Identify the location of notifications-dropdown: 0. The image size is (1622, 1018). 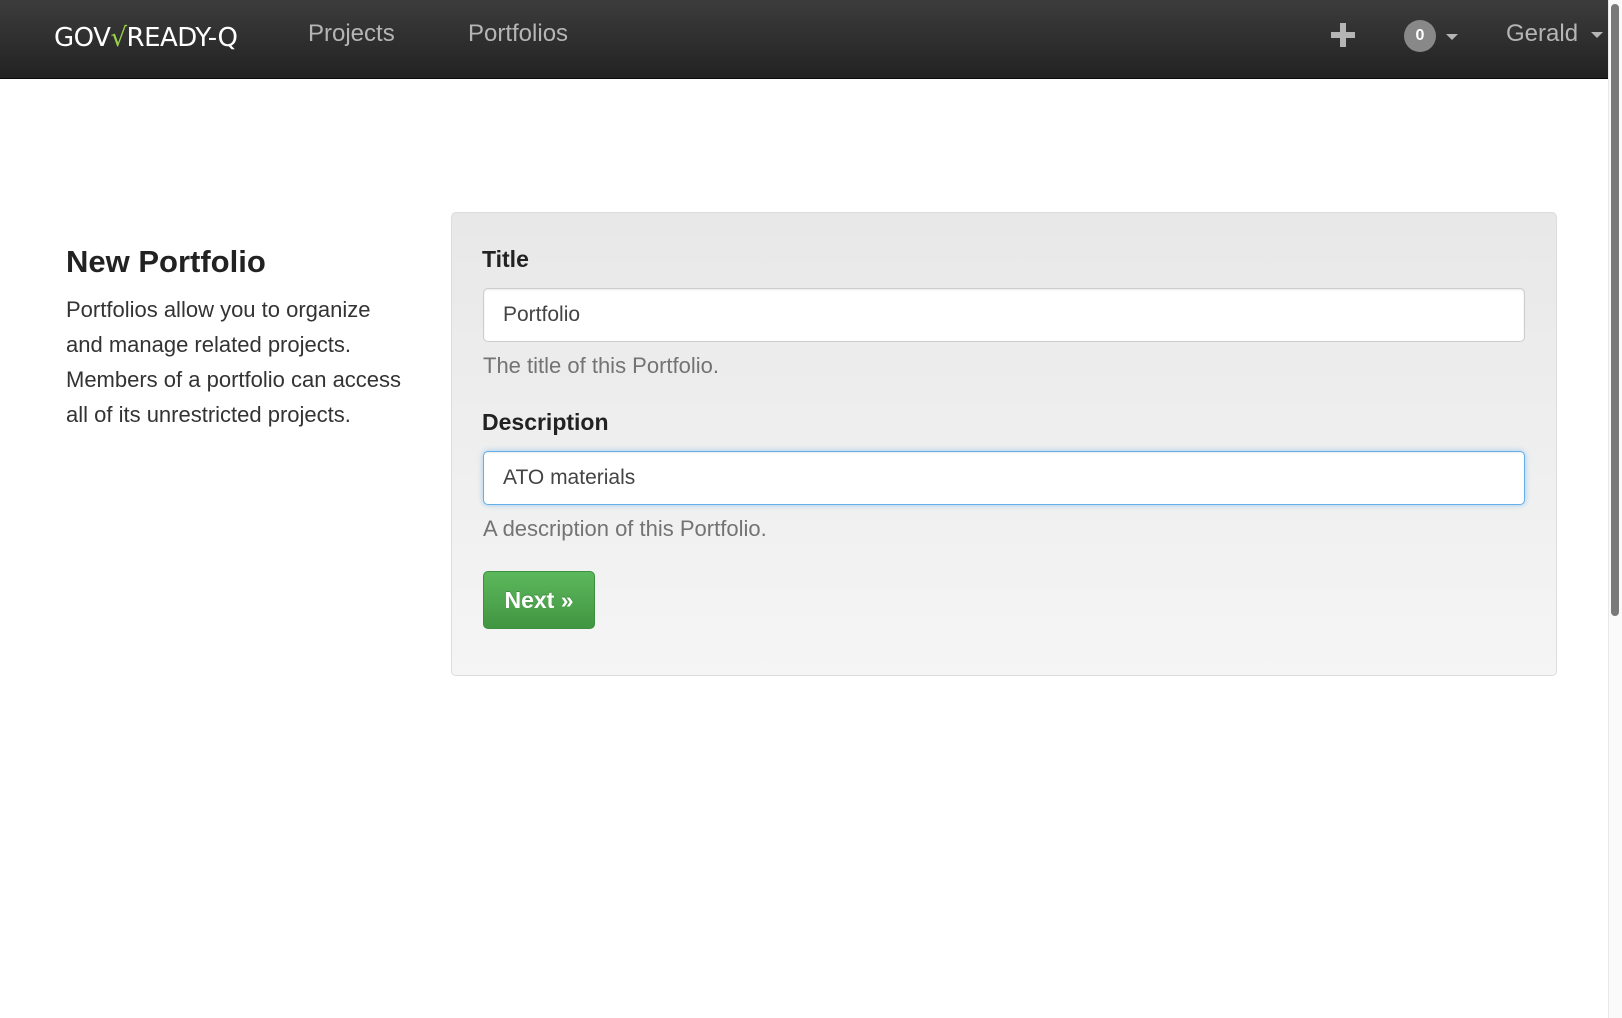
(1434, 36).